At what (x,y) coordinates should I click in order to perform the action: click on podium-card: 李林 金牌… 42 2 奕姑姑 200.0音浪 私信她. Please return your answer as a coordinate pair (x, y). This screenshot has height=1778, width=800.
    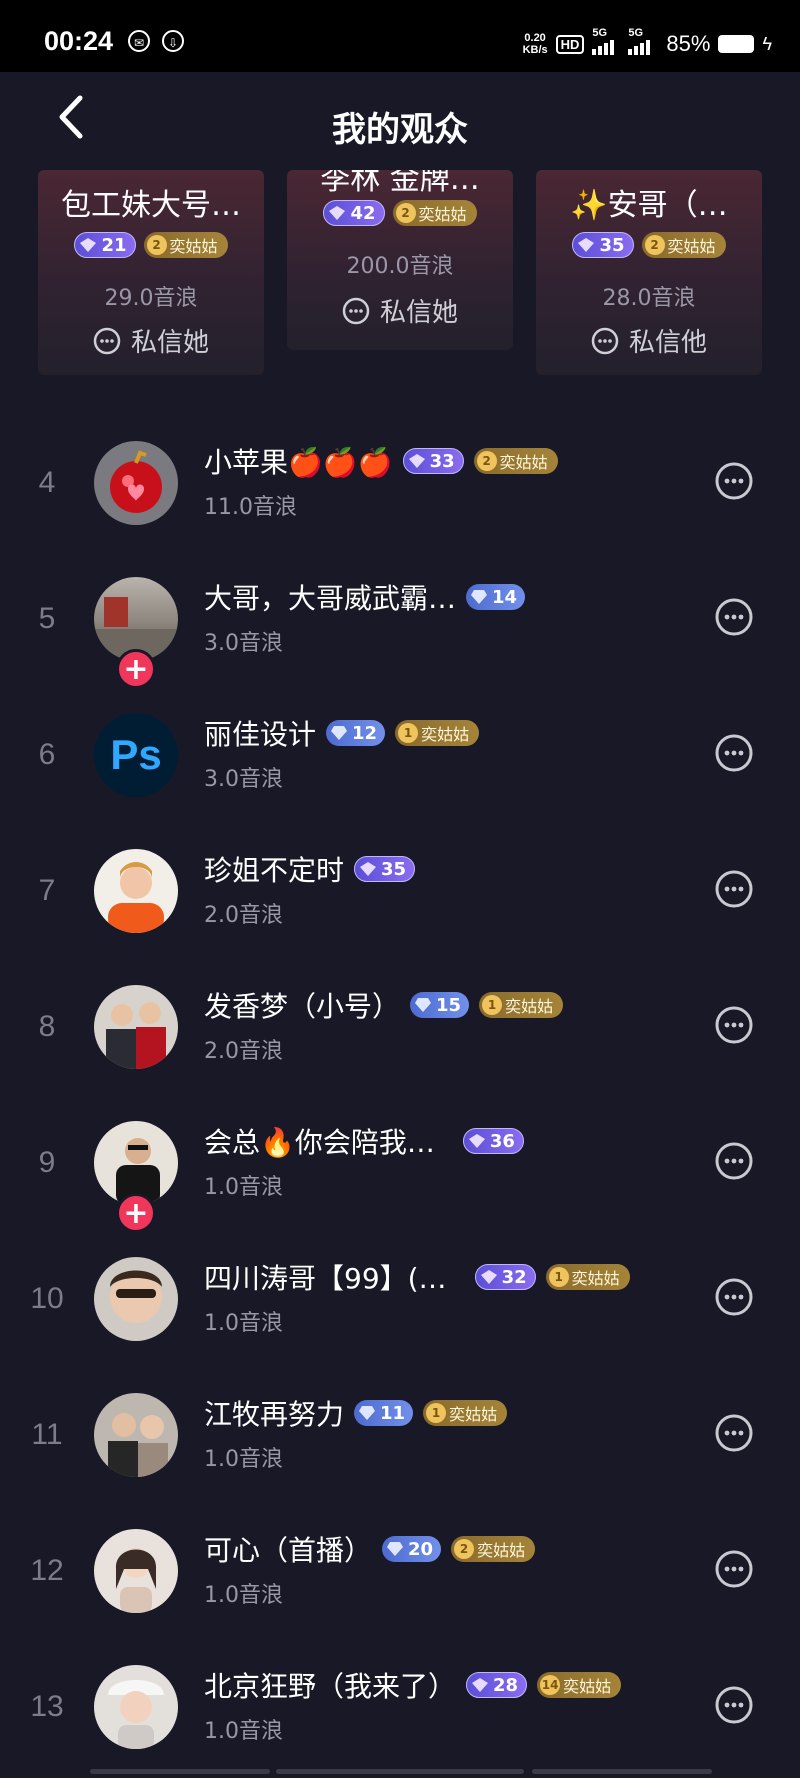
    Looking at the image, I should click on (400, 260).